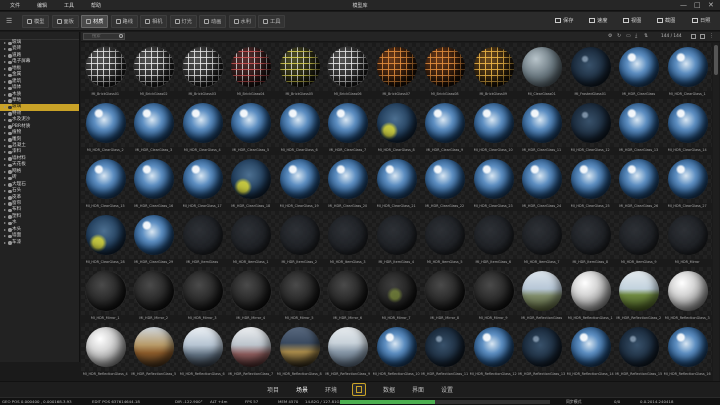 The width and height of the screenshot is (720, 405). What do you see at coordinates (687, 239) in the screenshot?
I see `material-tile: MI_HDR_Mirror` at bounding box center [687, 239].